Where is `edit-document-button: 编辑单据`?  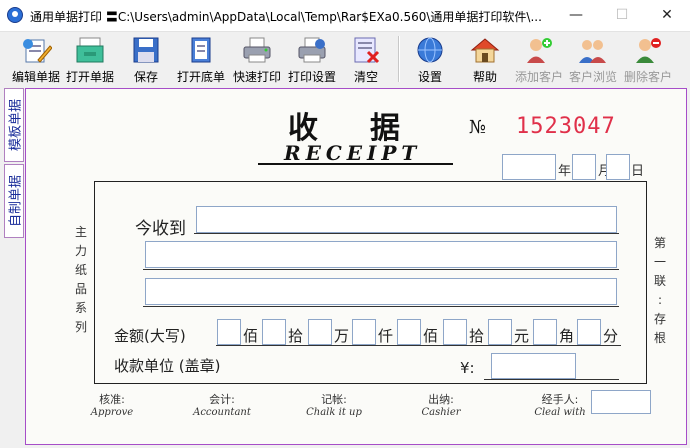 edit-document-button: 编辑单据 is located at coordinates (36, 59).